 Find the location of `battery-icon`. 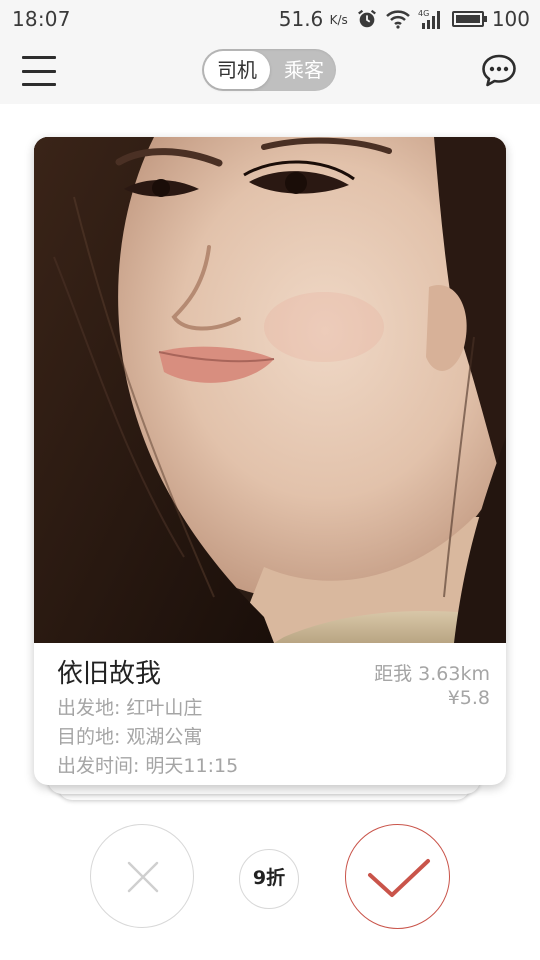

battery-icon is located at coordinates (469, 19).